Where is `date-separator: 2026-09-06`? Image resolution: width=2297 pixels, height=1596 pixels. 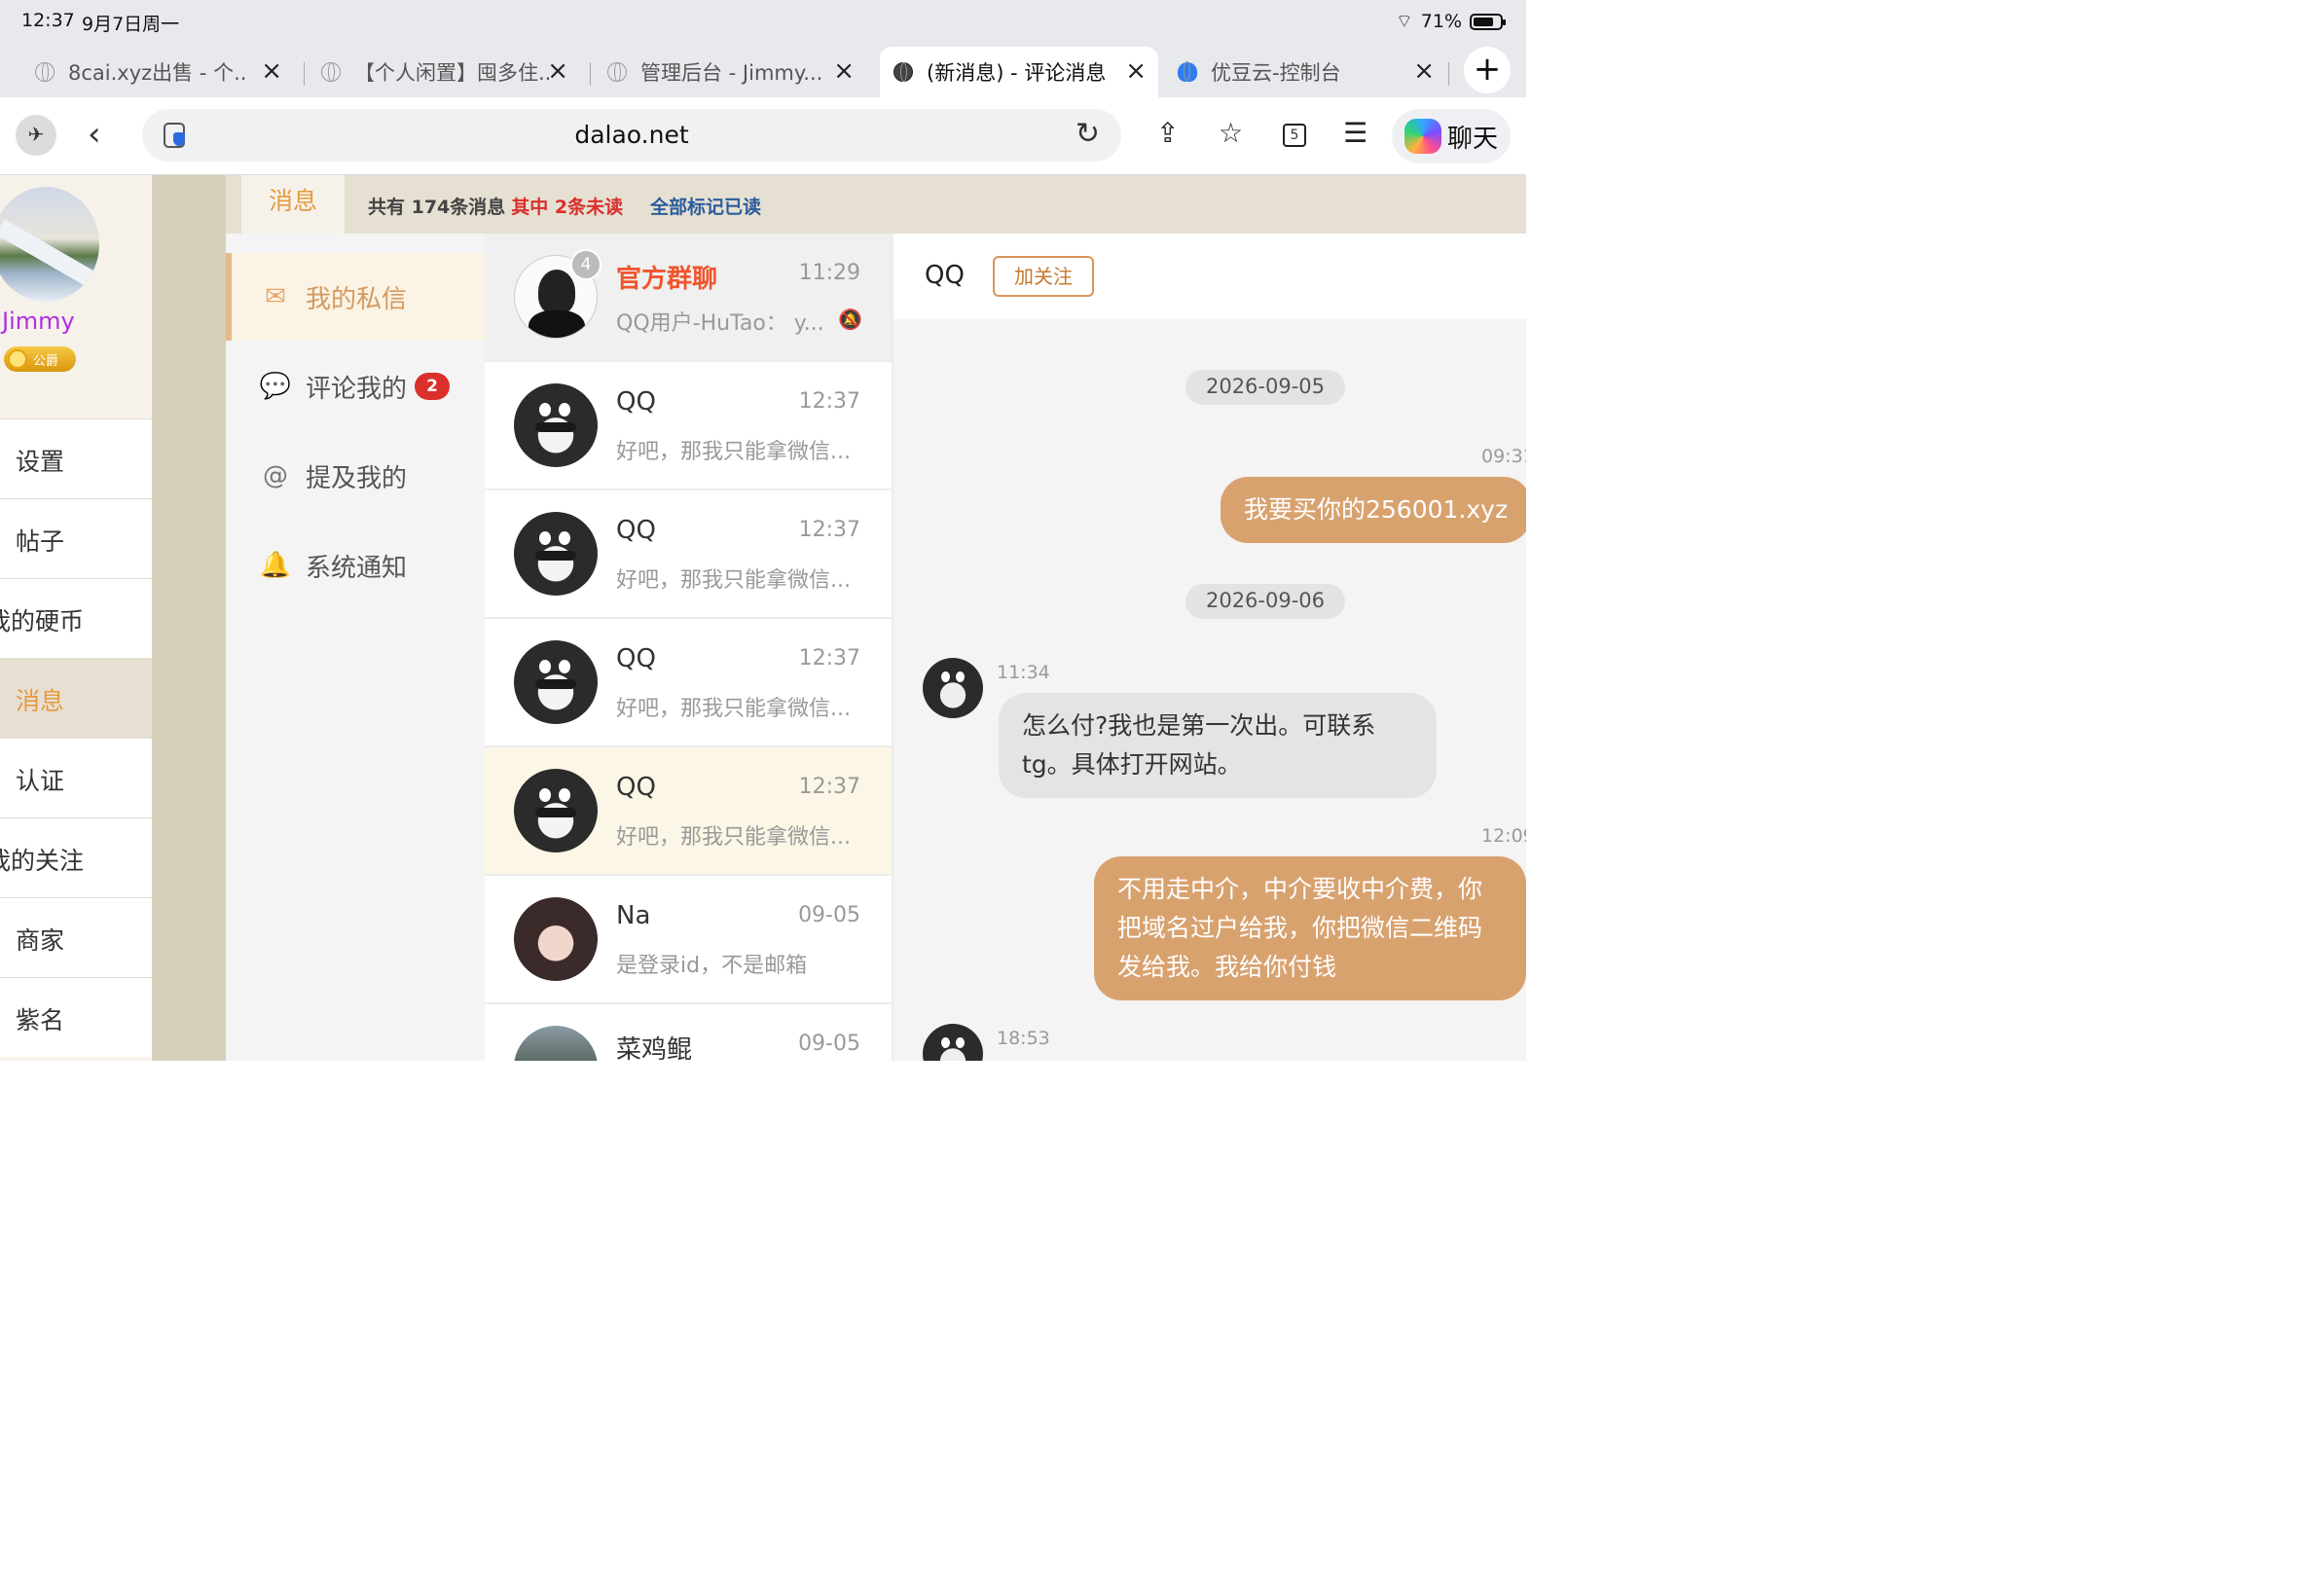 date-separator: 2026-09-06 is located at coordinates (1265, 601).